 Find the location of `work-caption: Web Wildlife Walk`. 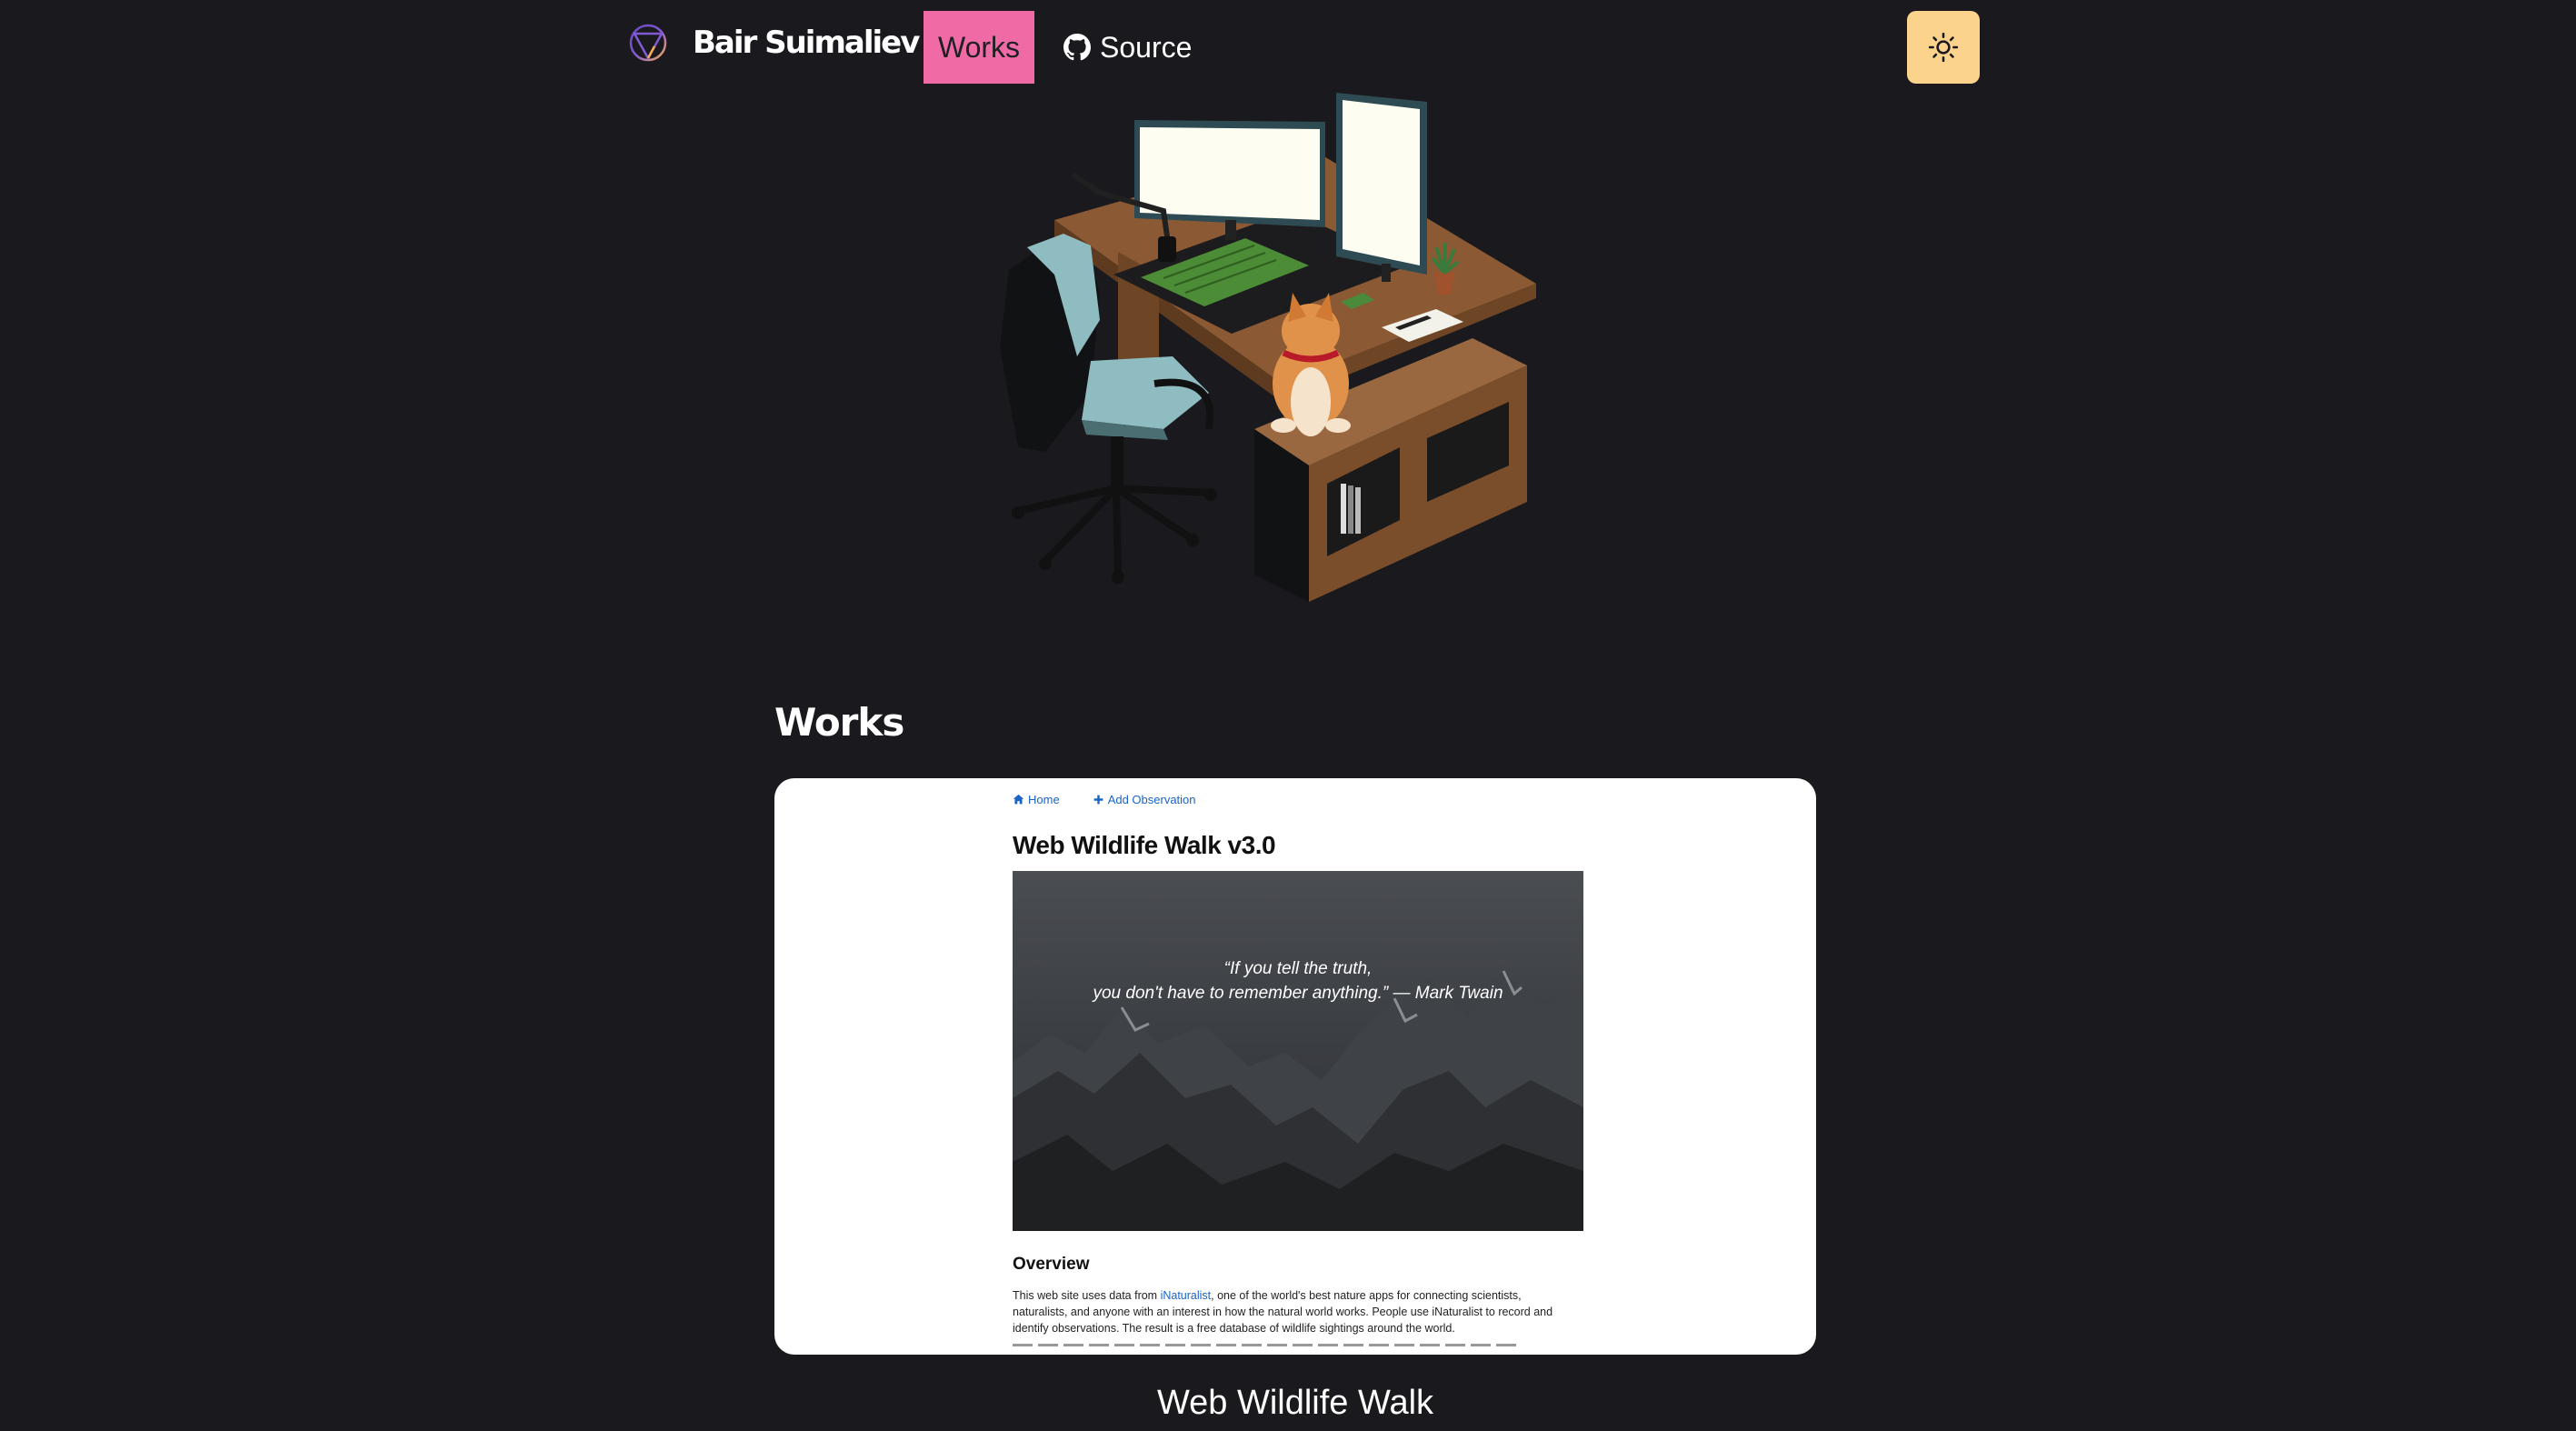

work-caption: Web Wildlife Walk is located at coordinates (1295, 1403).